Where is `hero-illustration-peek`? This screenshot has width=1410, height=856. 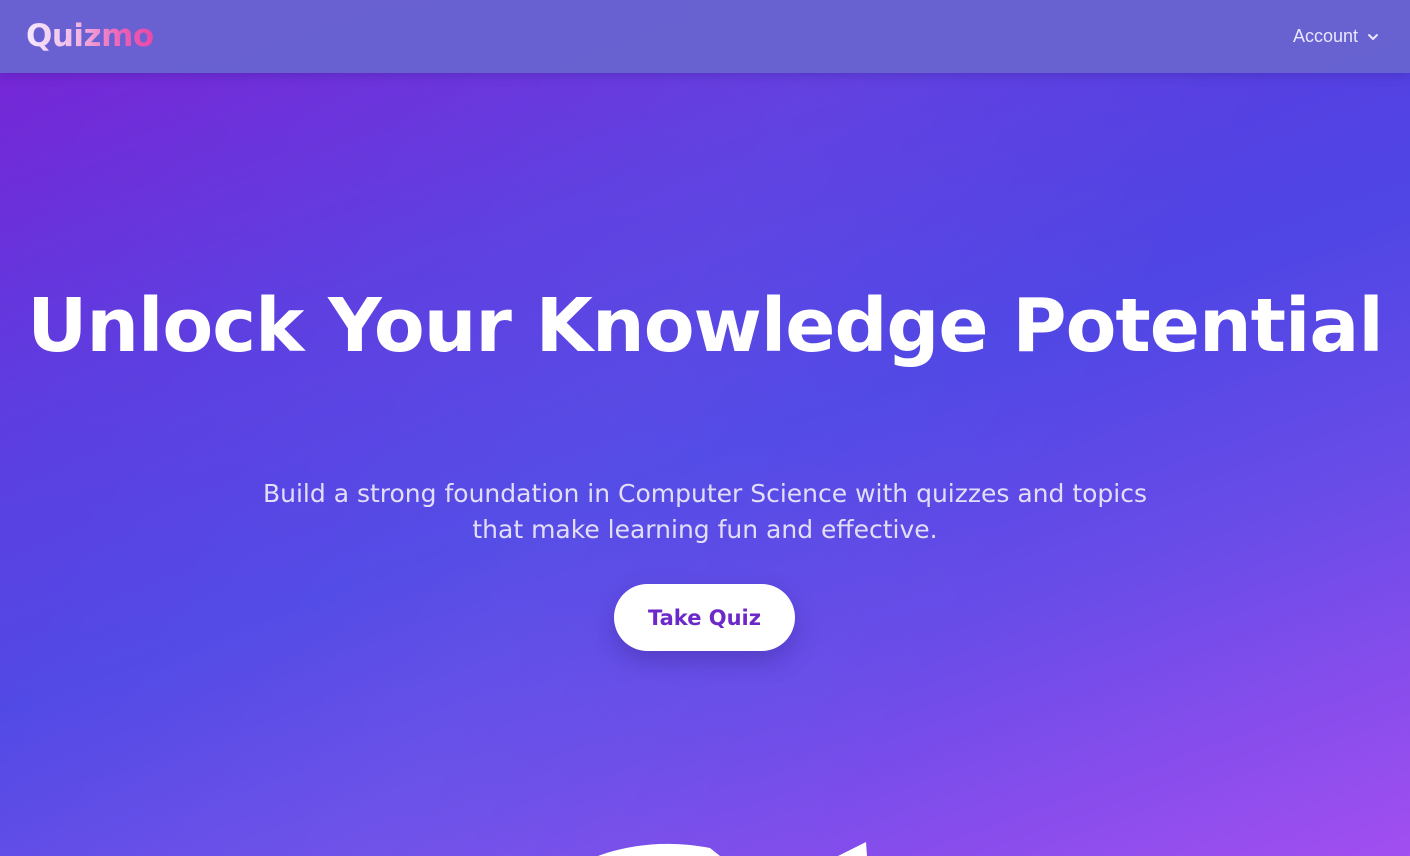
hero-illustration-peek is located at coordinates (732, 849).